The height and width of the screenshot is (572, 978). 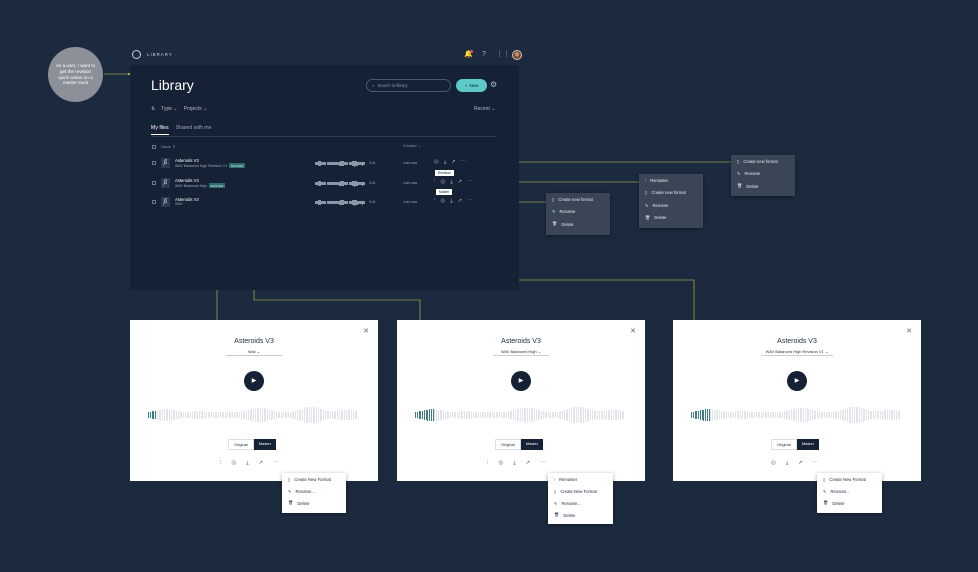 What do you see at coordinates (153, 109) in the screenshot?
I see `filter-icon: ⇅` at bounding box center [153, 109].